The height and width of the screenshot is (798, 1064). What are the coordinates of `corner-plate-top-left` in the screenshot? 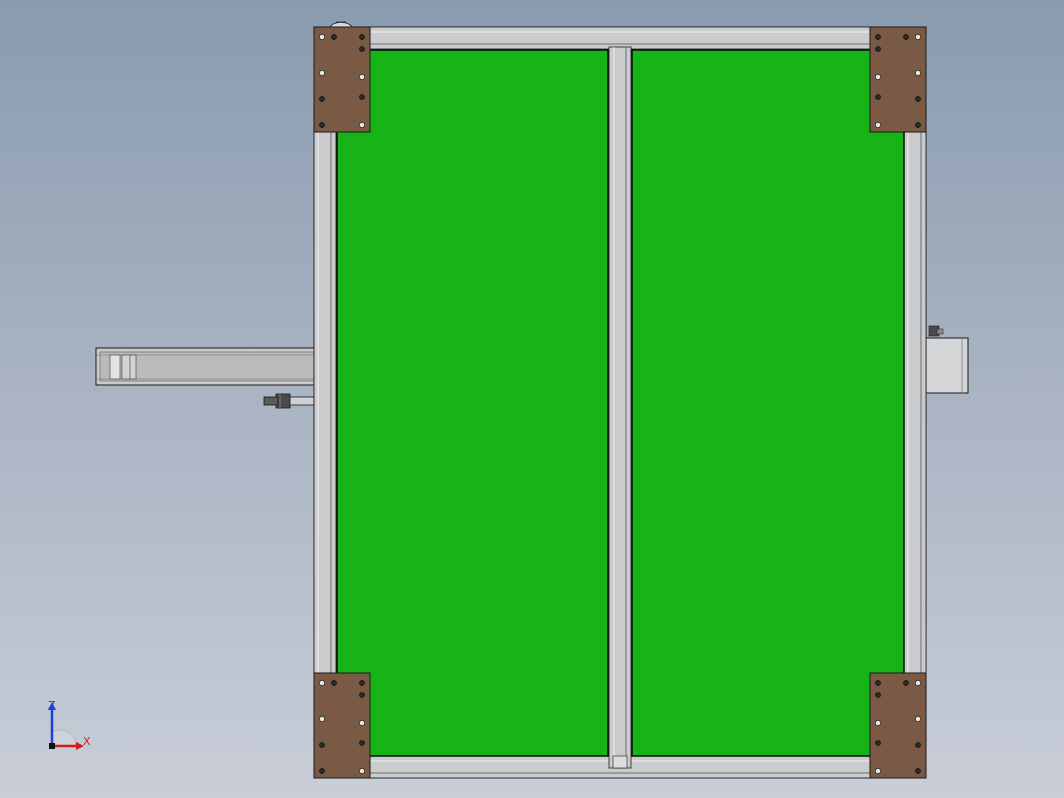 It's located at (342, 79).